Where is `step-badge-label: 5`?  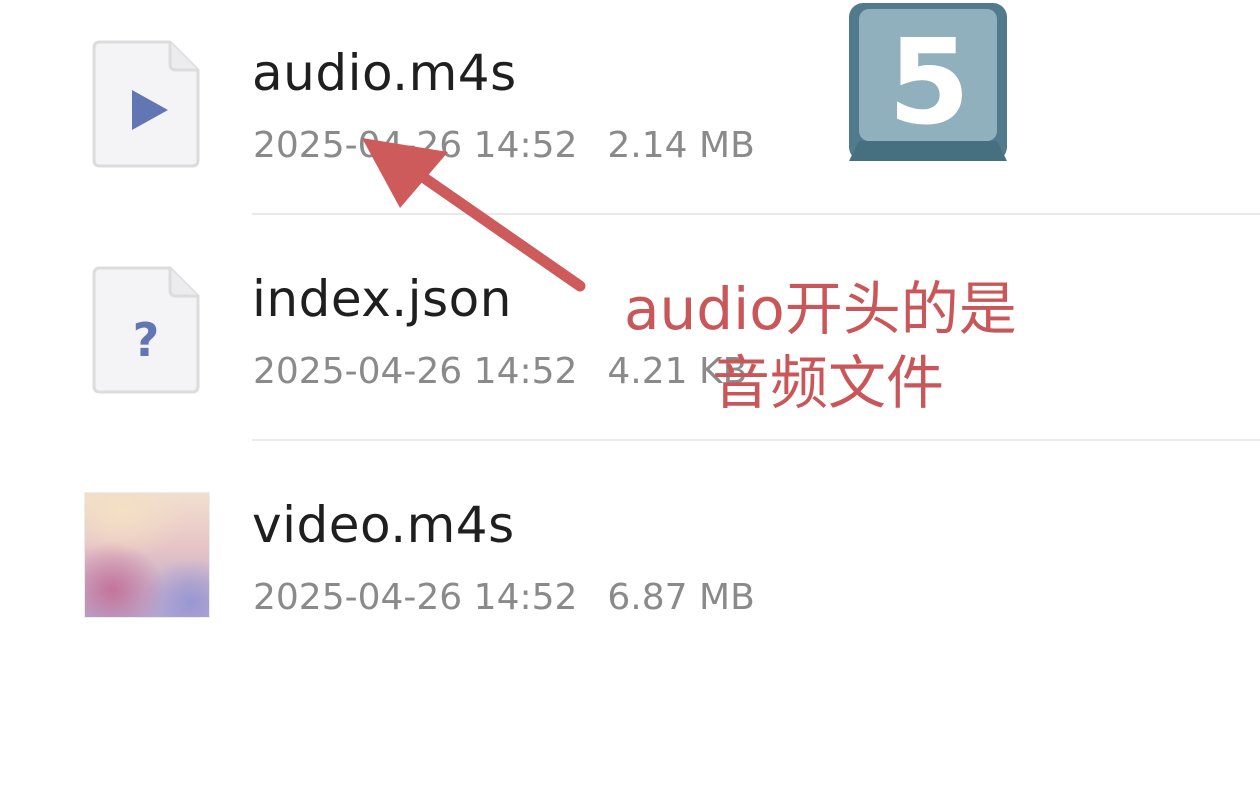
step-badge-label: 5 is located at coordinates (929, 82).